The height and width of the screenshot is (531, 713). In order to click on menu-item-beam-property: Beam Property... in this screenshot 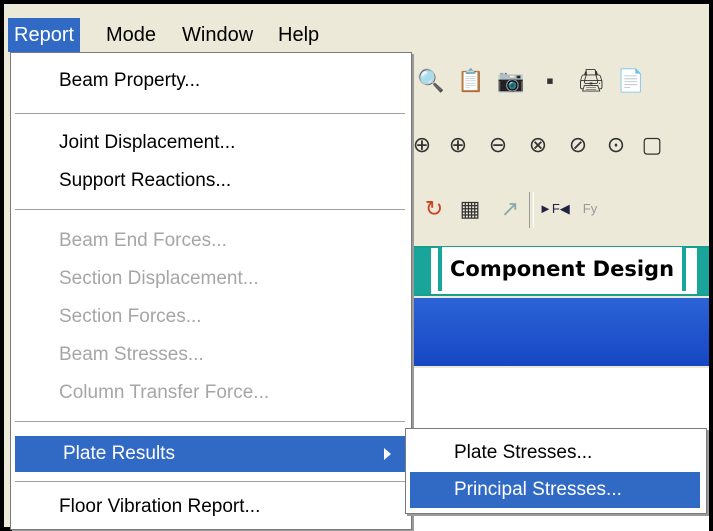, I will do `click(210, 81)`.